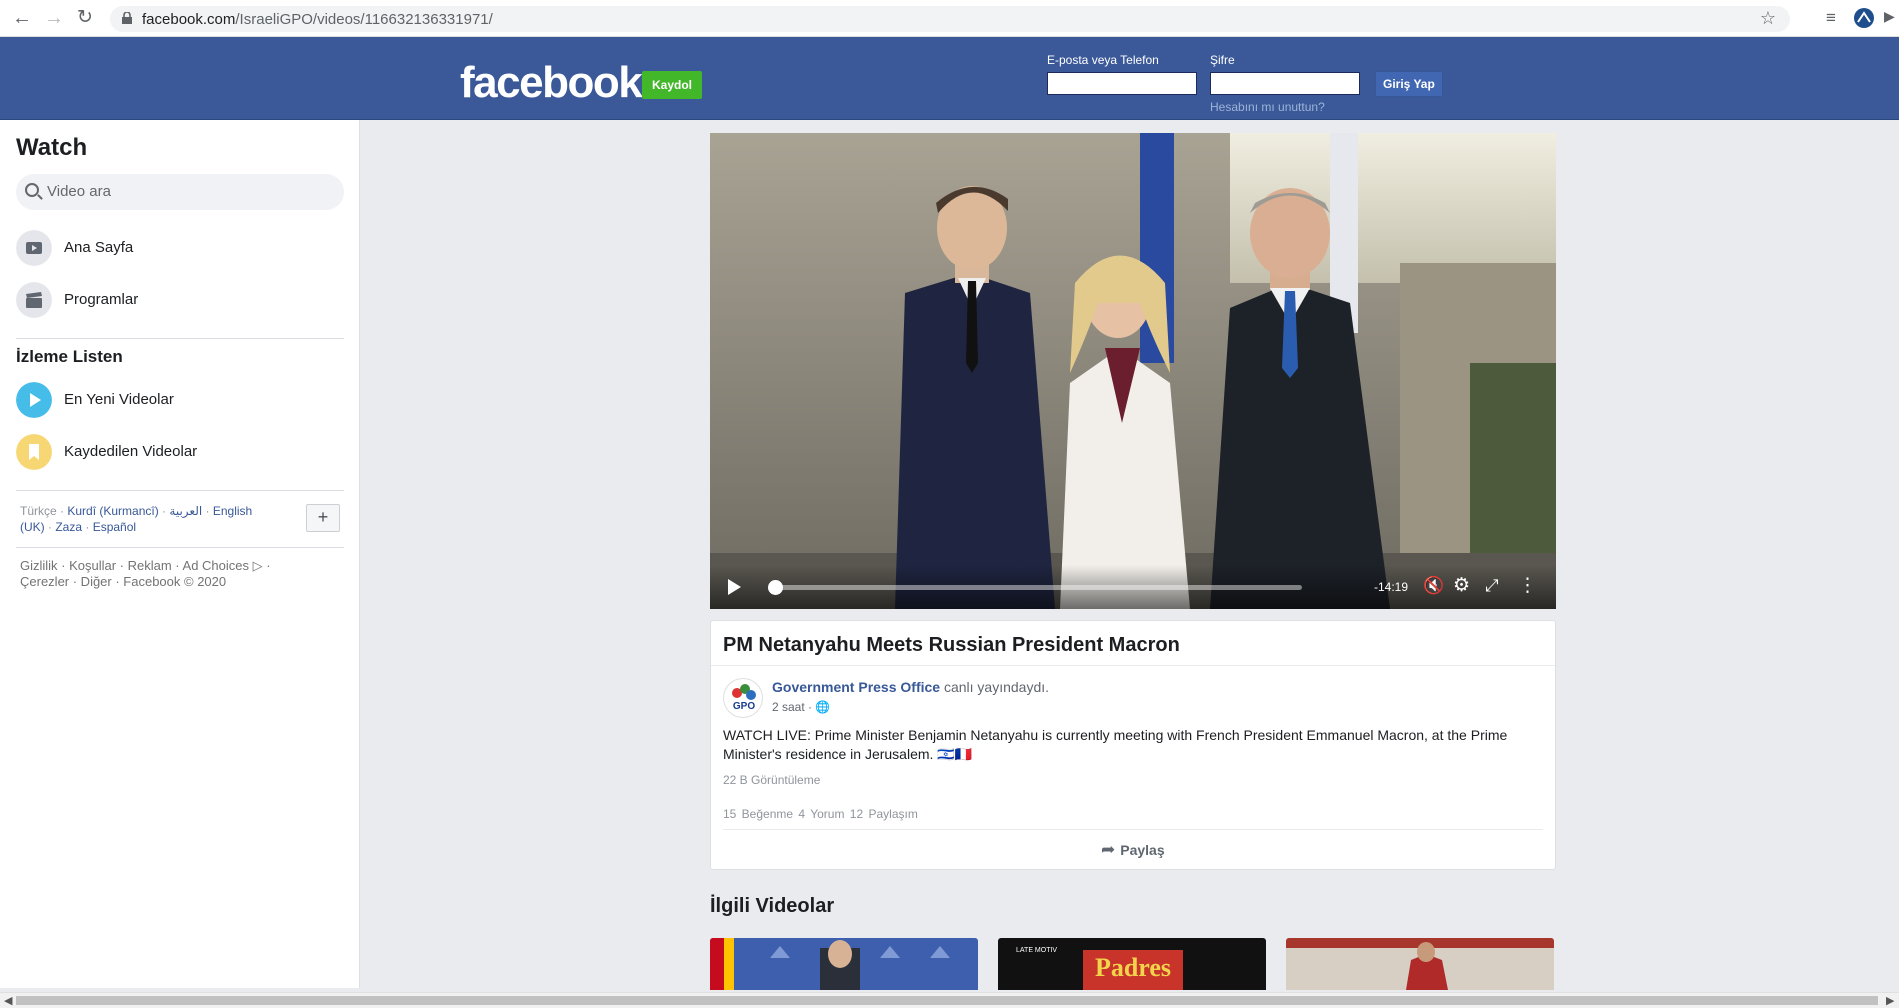 Image resolution: width=1899 pixels, height=1008 pixels. I want to click on footer-line: Çerezler · Diğer · Facebook © 2020, so click(170, 582).